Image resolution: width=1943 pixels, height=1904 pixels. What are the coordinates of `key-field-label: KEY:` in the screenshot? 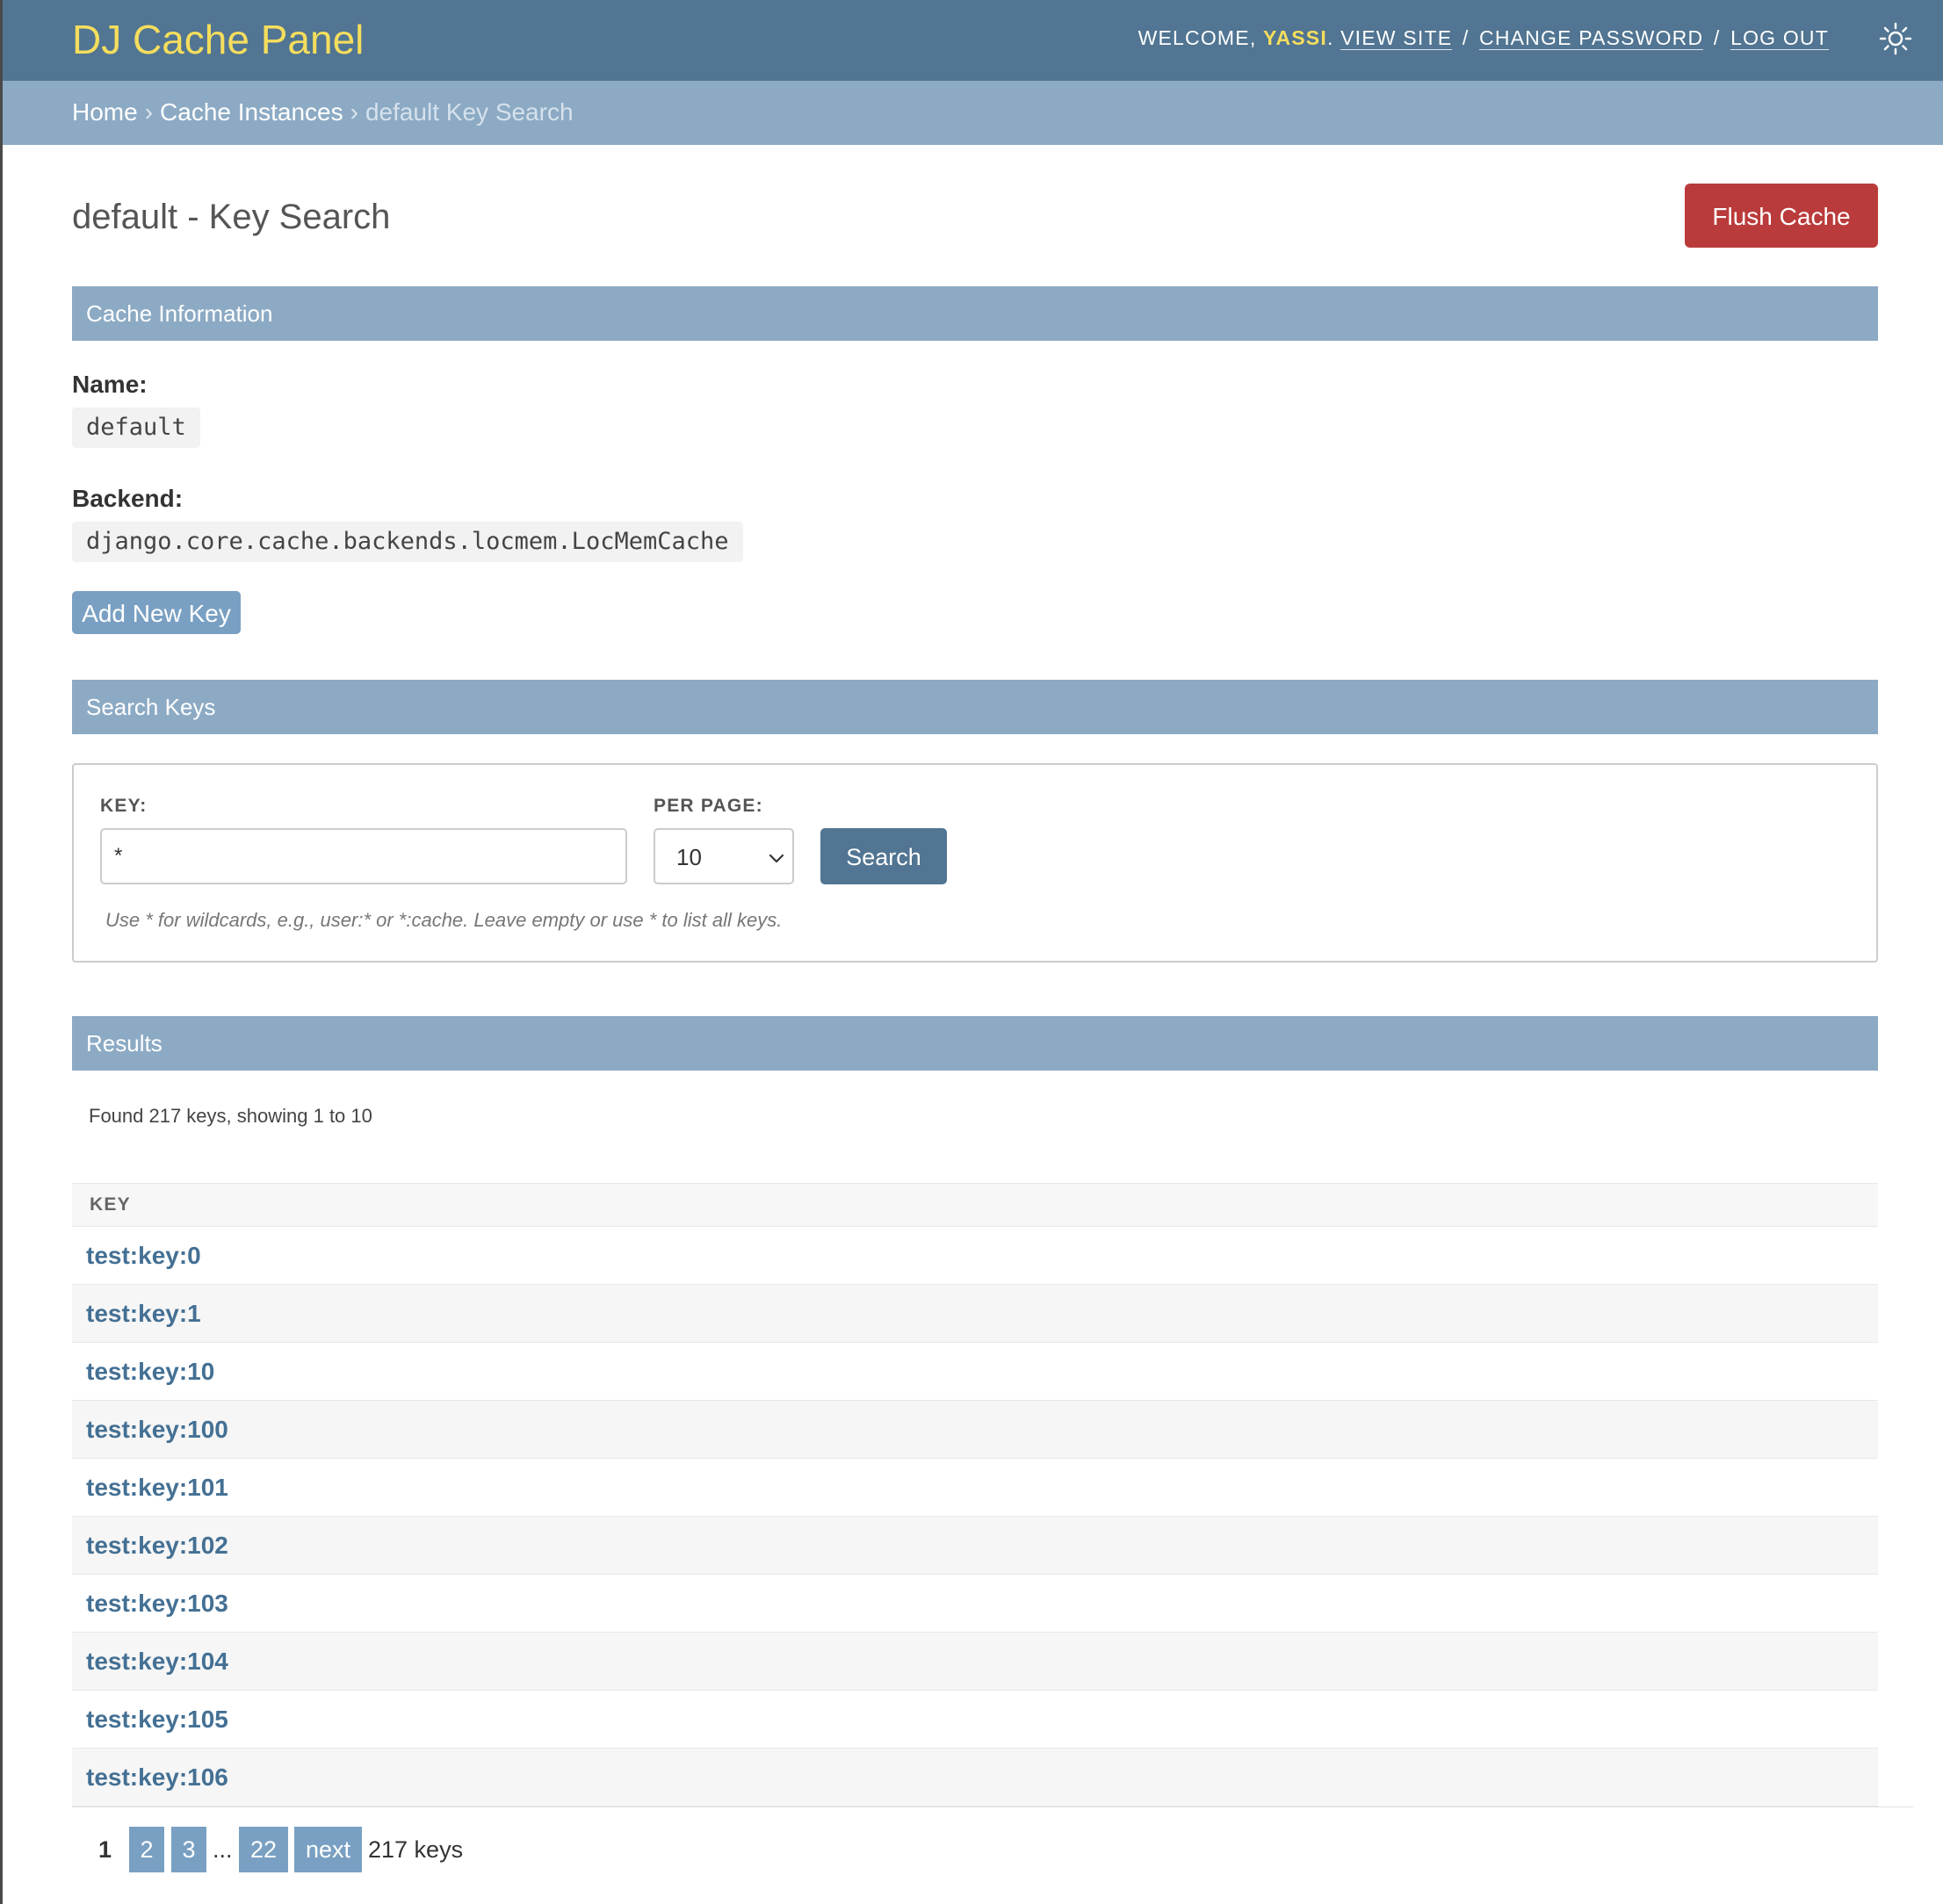 It's located at (124, 806).